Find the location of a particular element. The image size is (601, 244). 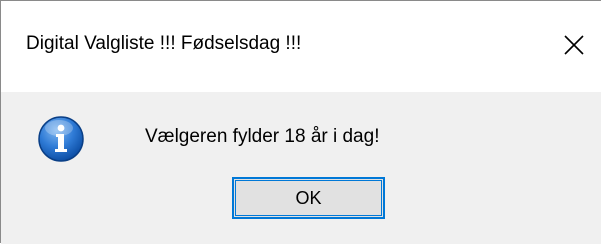

info-icon is located at coordinates (61, 139).